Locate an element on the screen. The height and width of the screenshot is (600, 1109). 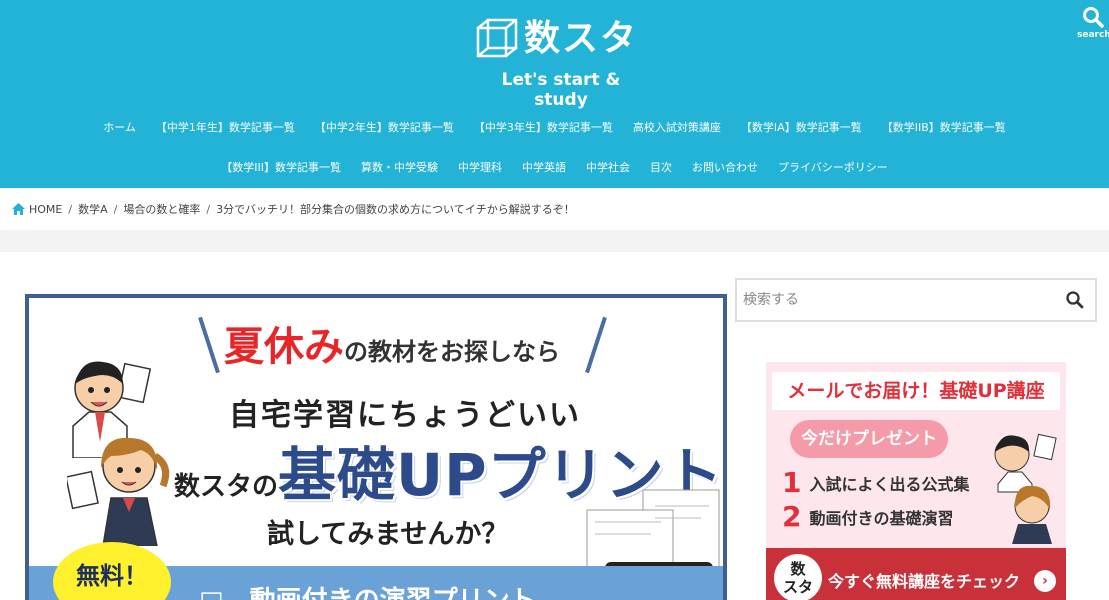
student-character-illustration is located at coordinates (118, 491).